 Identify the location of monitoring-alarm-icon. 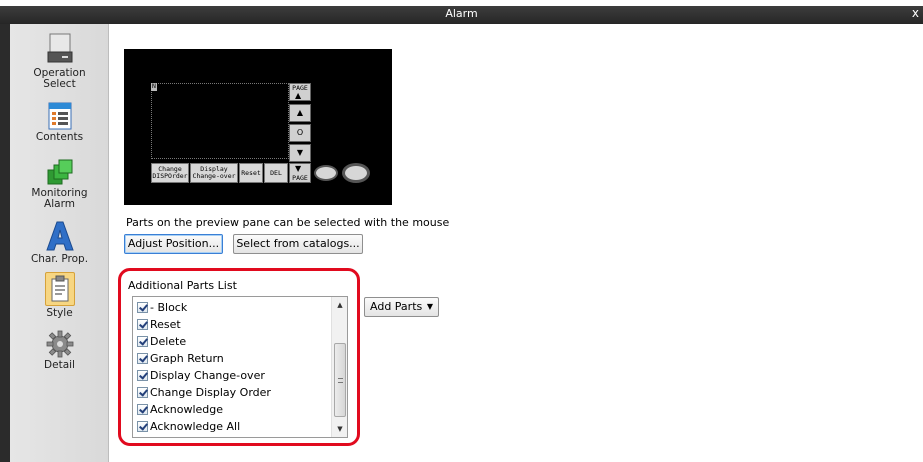
(59, 172).